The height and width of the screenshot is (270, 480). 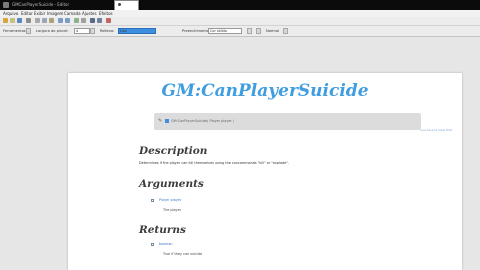 What do you see at coordinates (92, 20) in the screenshot?
I see `layers-icon` at bounding box center [92, 20].